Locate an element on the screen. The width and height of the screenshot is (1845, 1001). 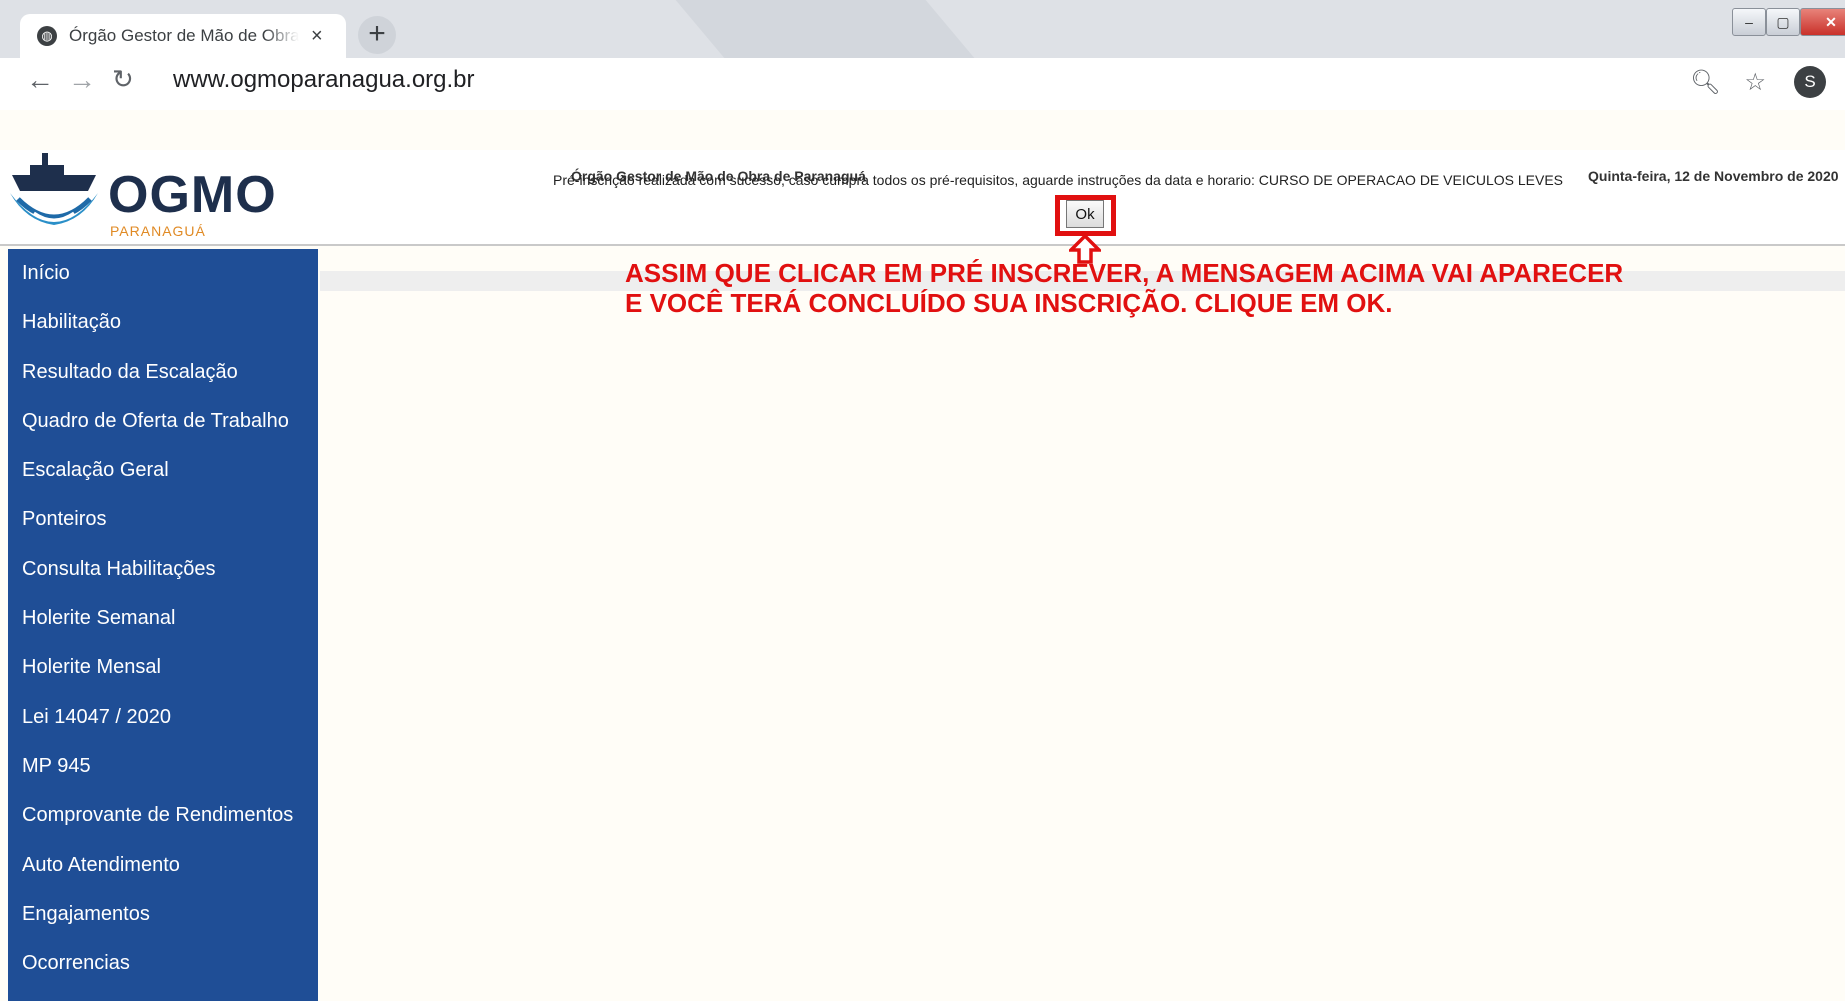
tab-title: Órgão Gestor de Mão de Obra de Paranaguá is located at coordinates (184, 35).